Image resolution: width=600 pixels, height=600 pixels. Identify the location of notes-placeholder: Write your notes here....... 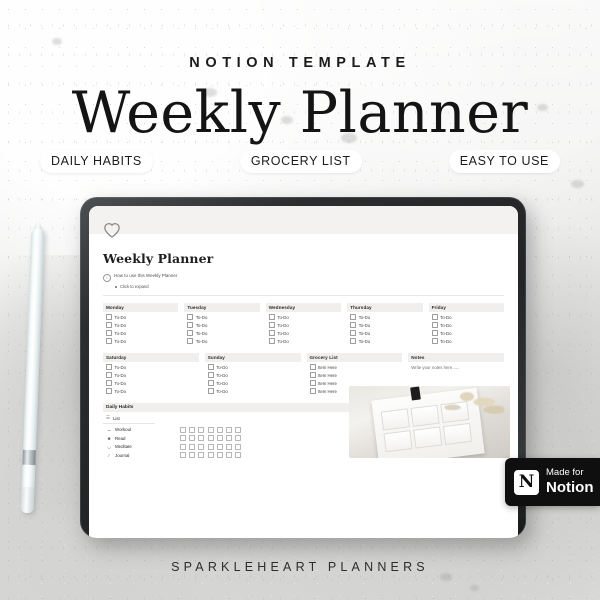
(456, 366).